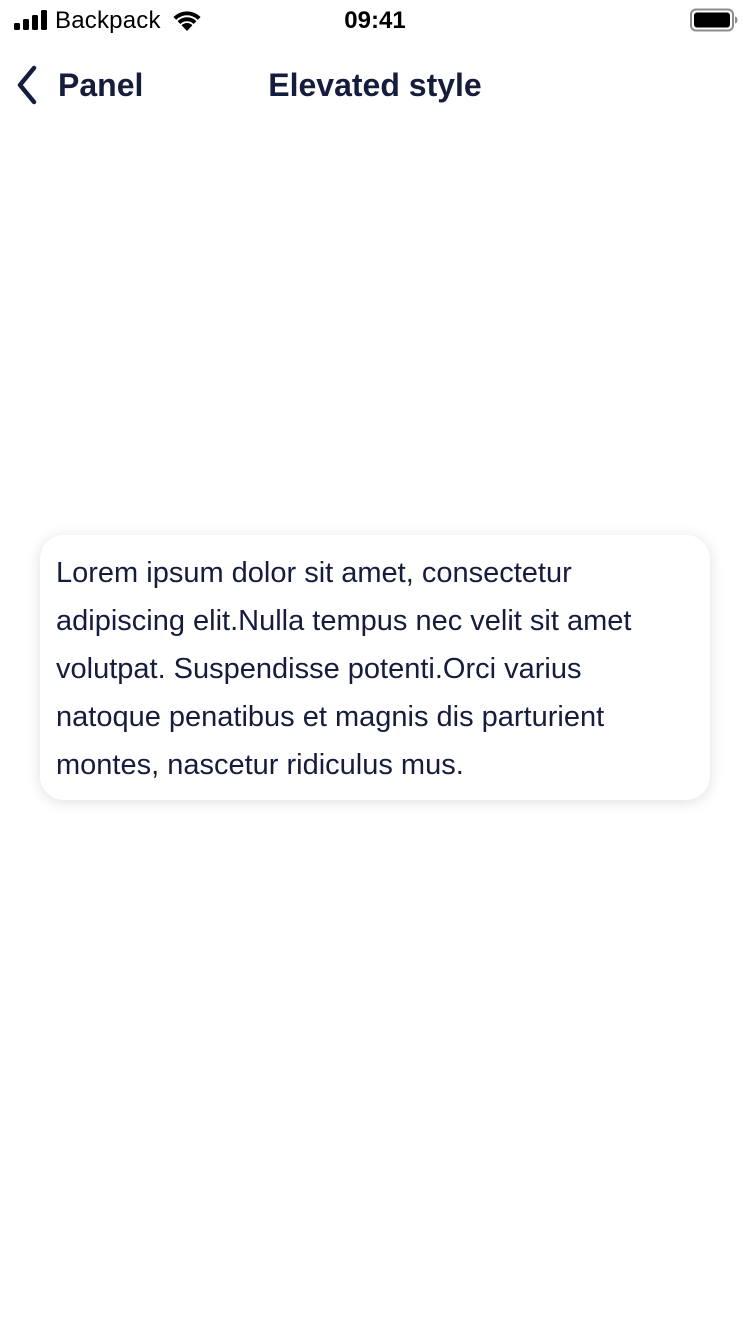  I want to click on page-title: Elevated style, so click(375, 85).